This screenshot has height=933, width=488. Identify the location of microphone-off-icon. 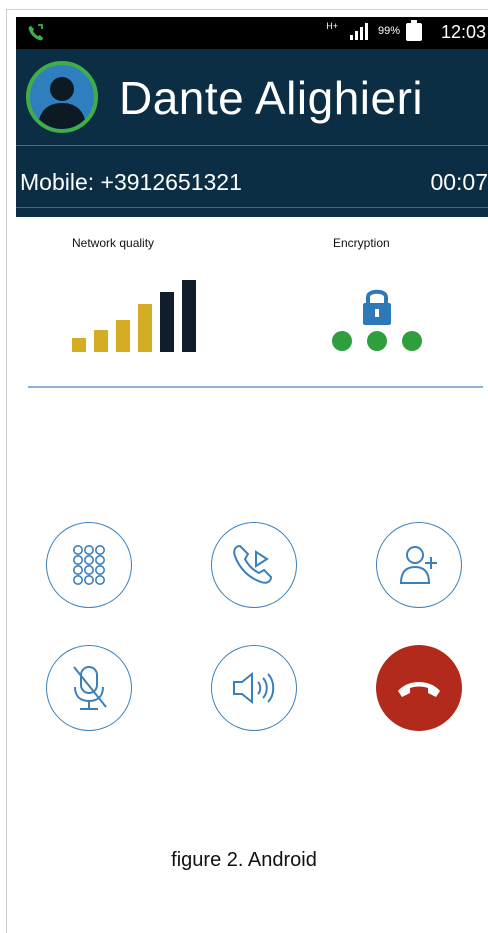
(90, 688).